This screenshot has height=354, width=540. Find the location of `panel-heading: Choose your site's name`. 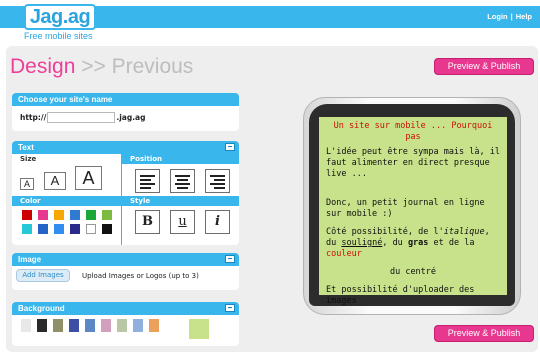

panel-heading: Choose your site's name is located at coordinates (125, 99).